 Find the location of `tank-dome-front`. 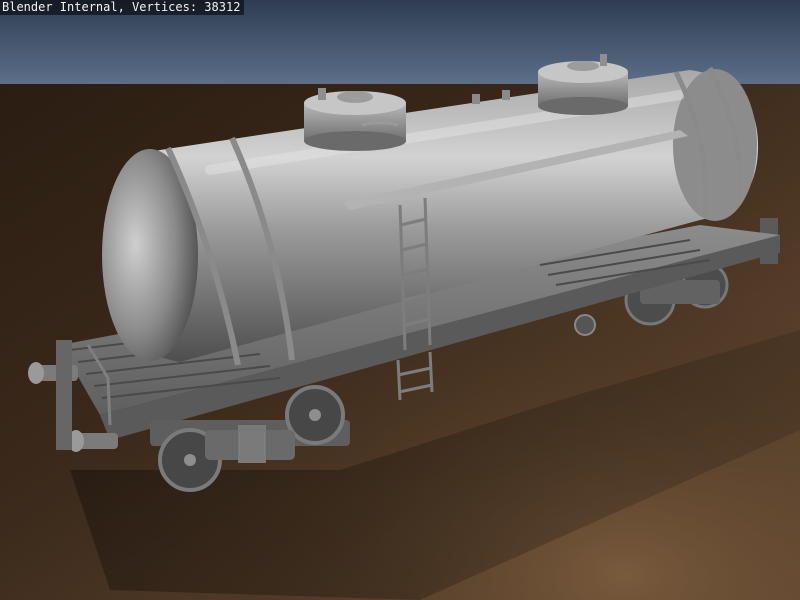

tank-dome-front is located at coordinates (355, 119).